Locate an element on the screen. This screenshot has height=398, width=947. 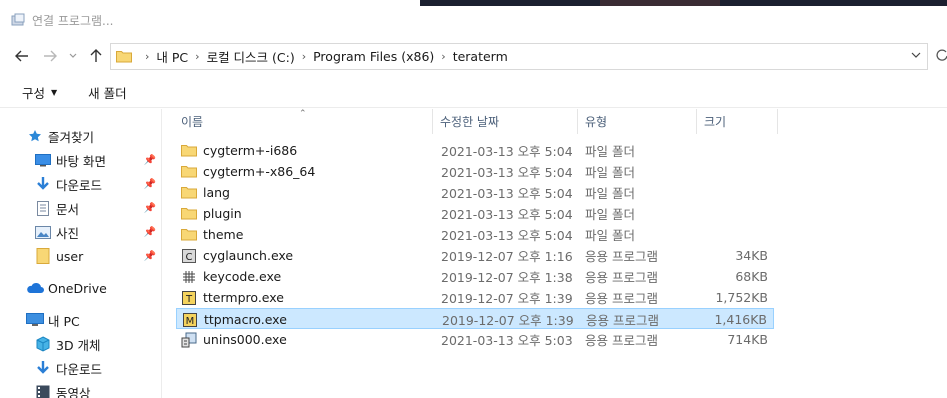
file-date: 2019-12-07 오후 1:38 is located at coordinates (507, 277).